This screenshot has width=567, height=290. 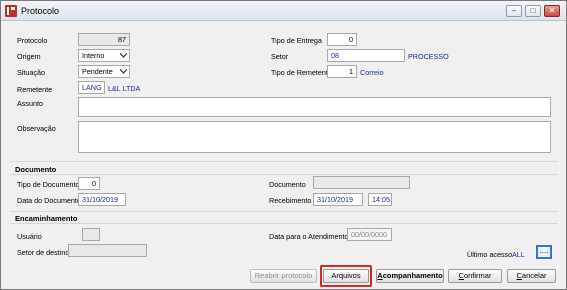 I want to click on data-atendimento-field: 00/00/0000, so click(x=369, y=234).